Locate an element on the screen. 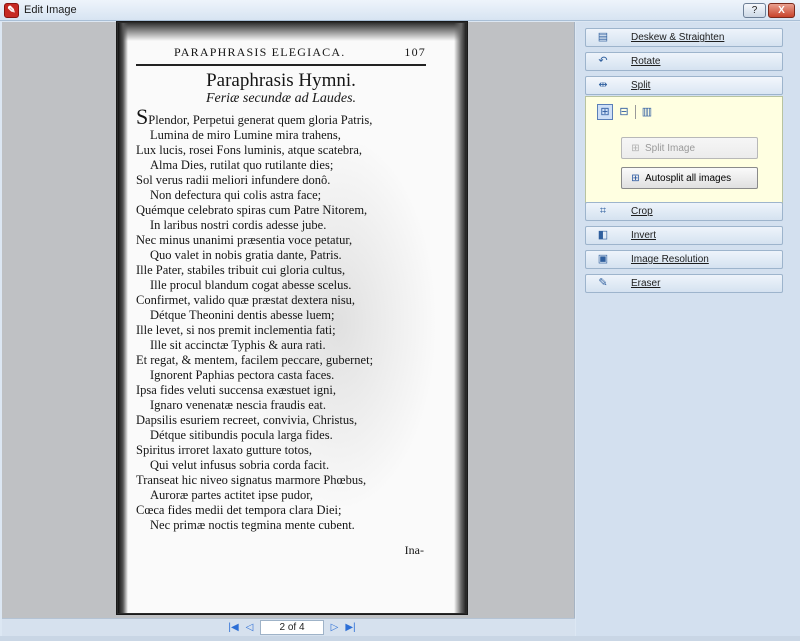 This screenshot has height=641, width=800. verse-line: Cœca fides medii det tempora clara Diei; is located at coordinates (239, 510).